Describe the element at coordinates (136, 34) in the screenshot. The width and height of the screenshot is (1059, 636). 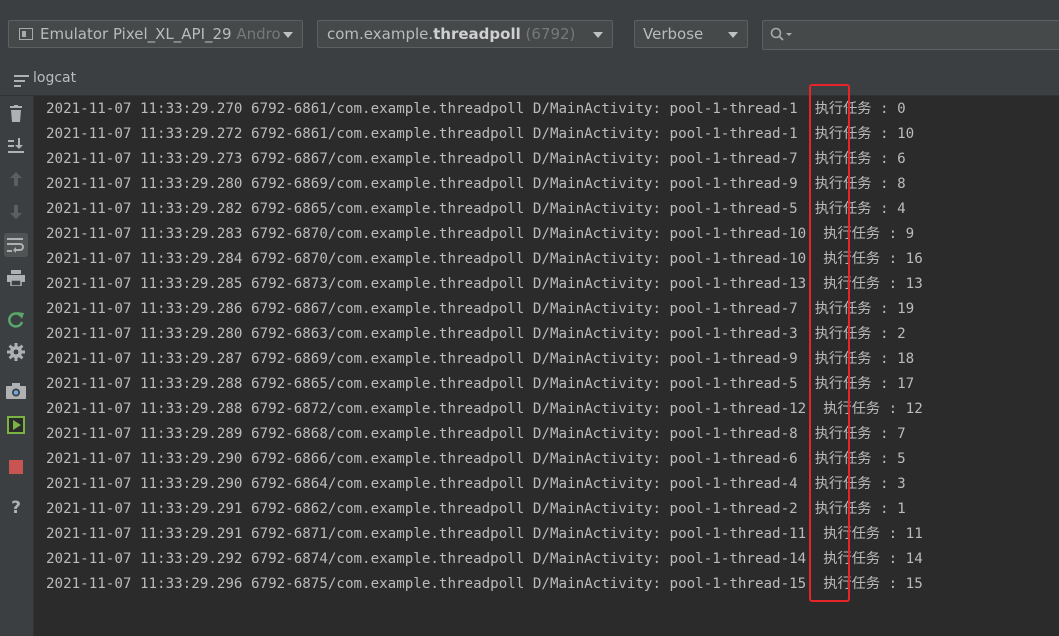
I see `device-name: Emulator Pixel_XL_API_29` at that location.